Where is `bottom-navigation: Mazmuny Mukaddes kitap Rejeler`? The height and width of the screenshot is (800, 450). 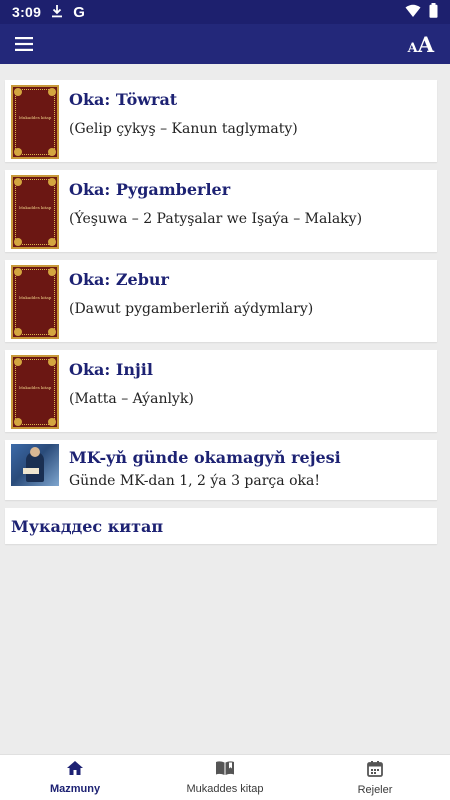 bottom-navigation: Mazmuny Mukaddes kitap Rejeler is located at coordinates (225, 777).